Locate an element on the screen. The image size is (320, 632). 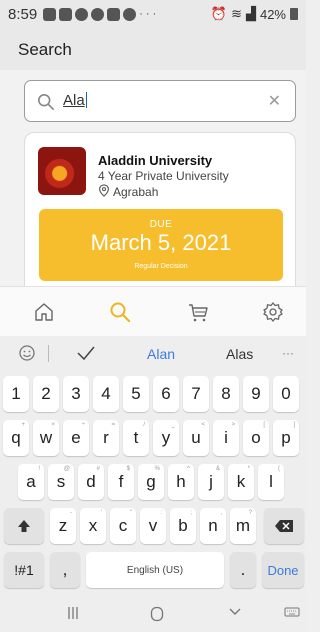
key-6-label: 6 is located at coordinates (166, 393).